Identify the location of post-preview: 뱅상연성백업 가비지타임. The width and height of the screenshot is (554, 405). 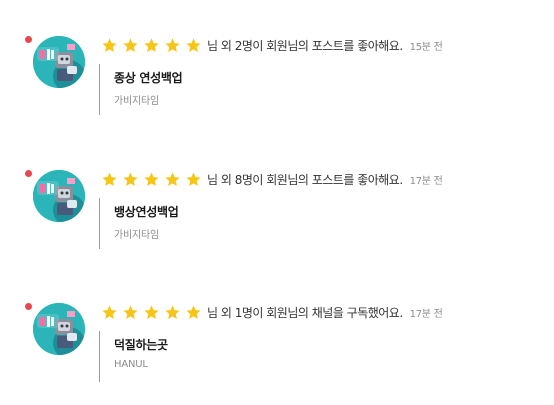
(139, 223).